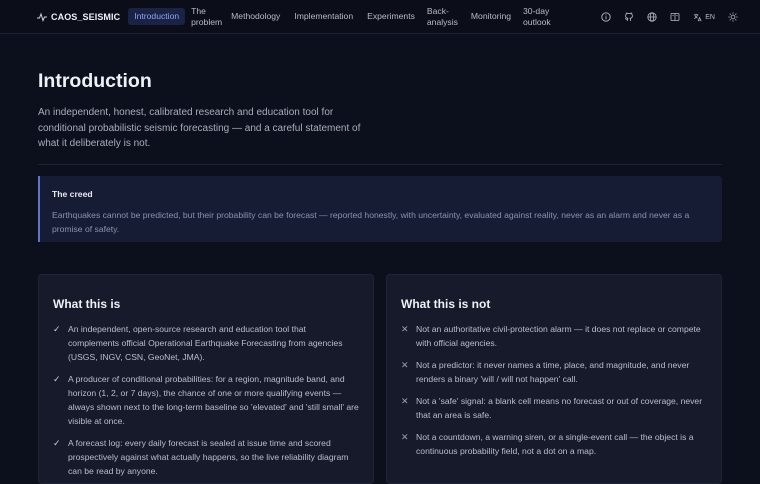  Describe the element at coordinates (698, 17) in the screenshot. I see `translate-icon` at that location.